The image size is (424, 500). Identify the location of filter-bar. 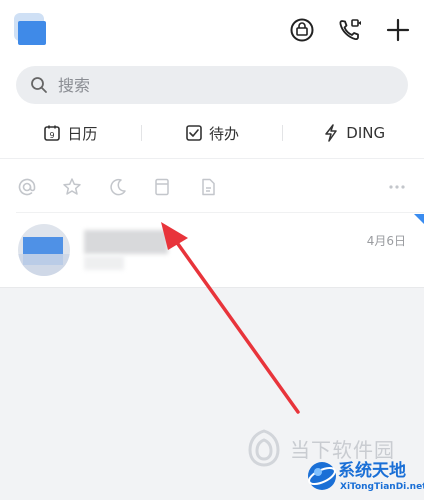
(212, 186).